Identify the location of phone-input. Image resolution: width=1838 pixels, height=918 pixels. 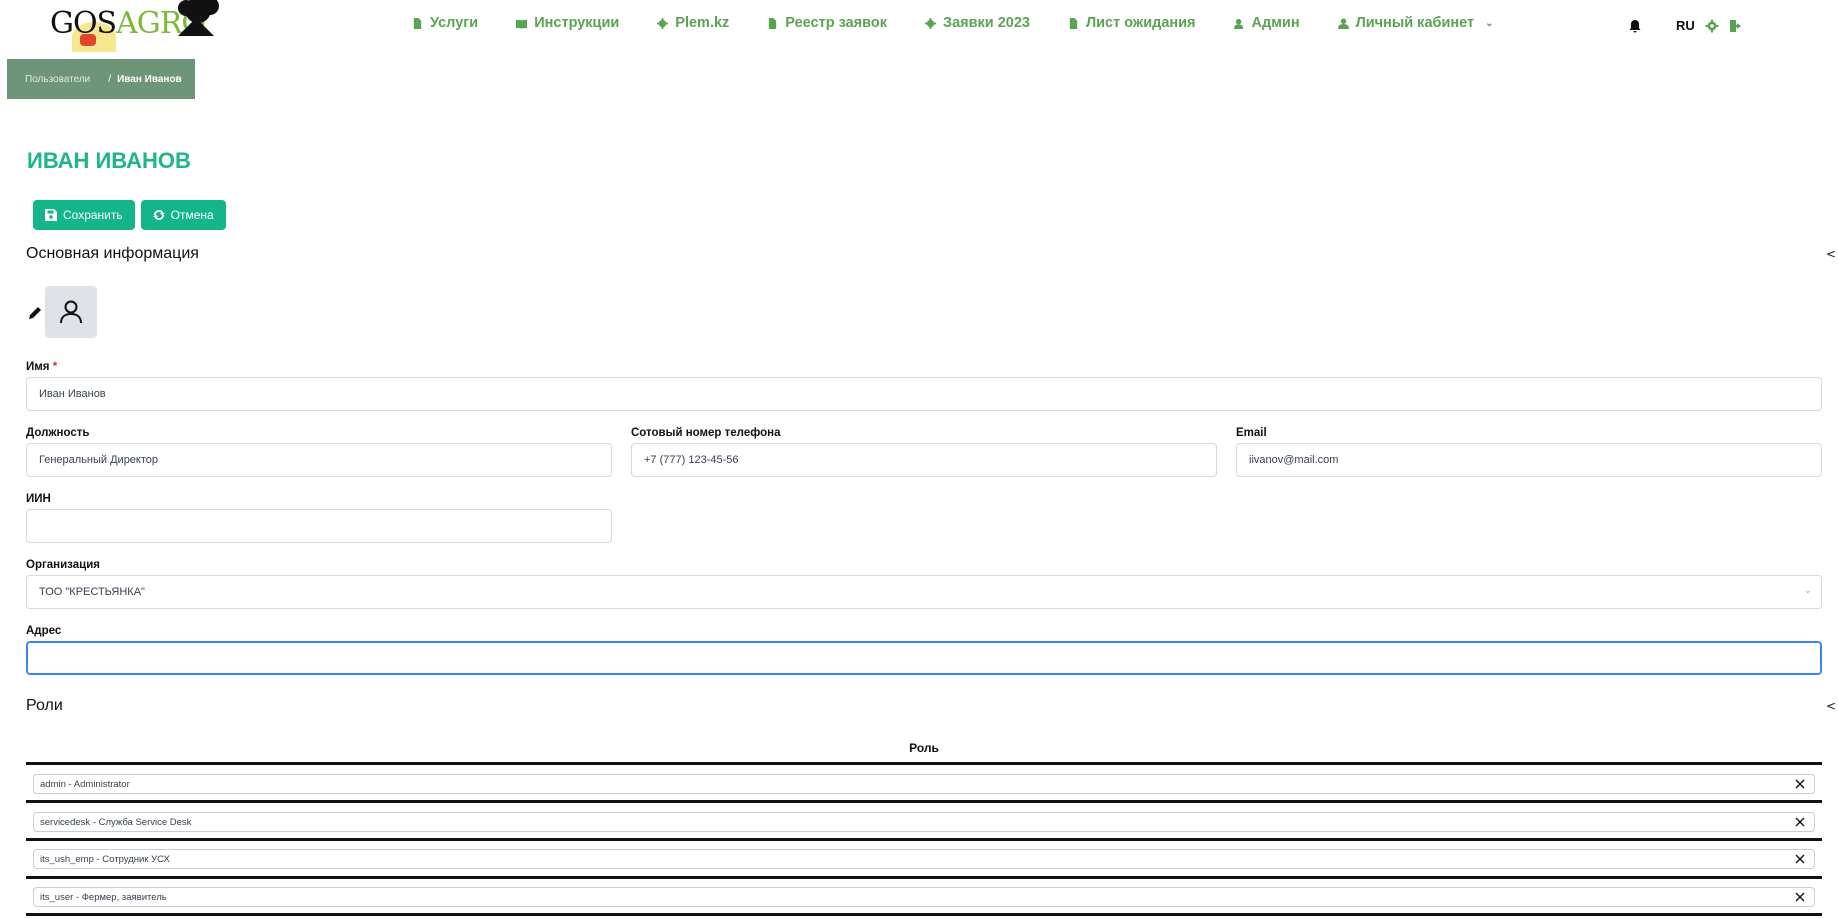
(924, 460).